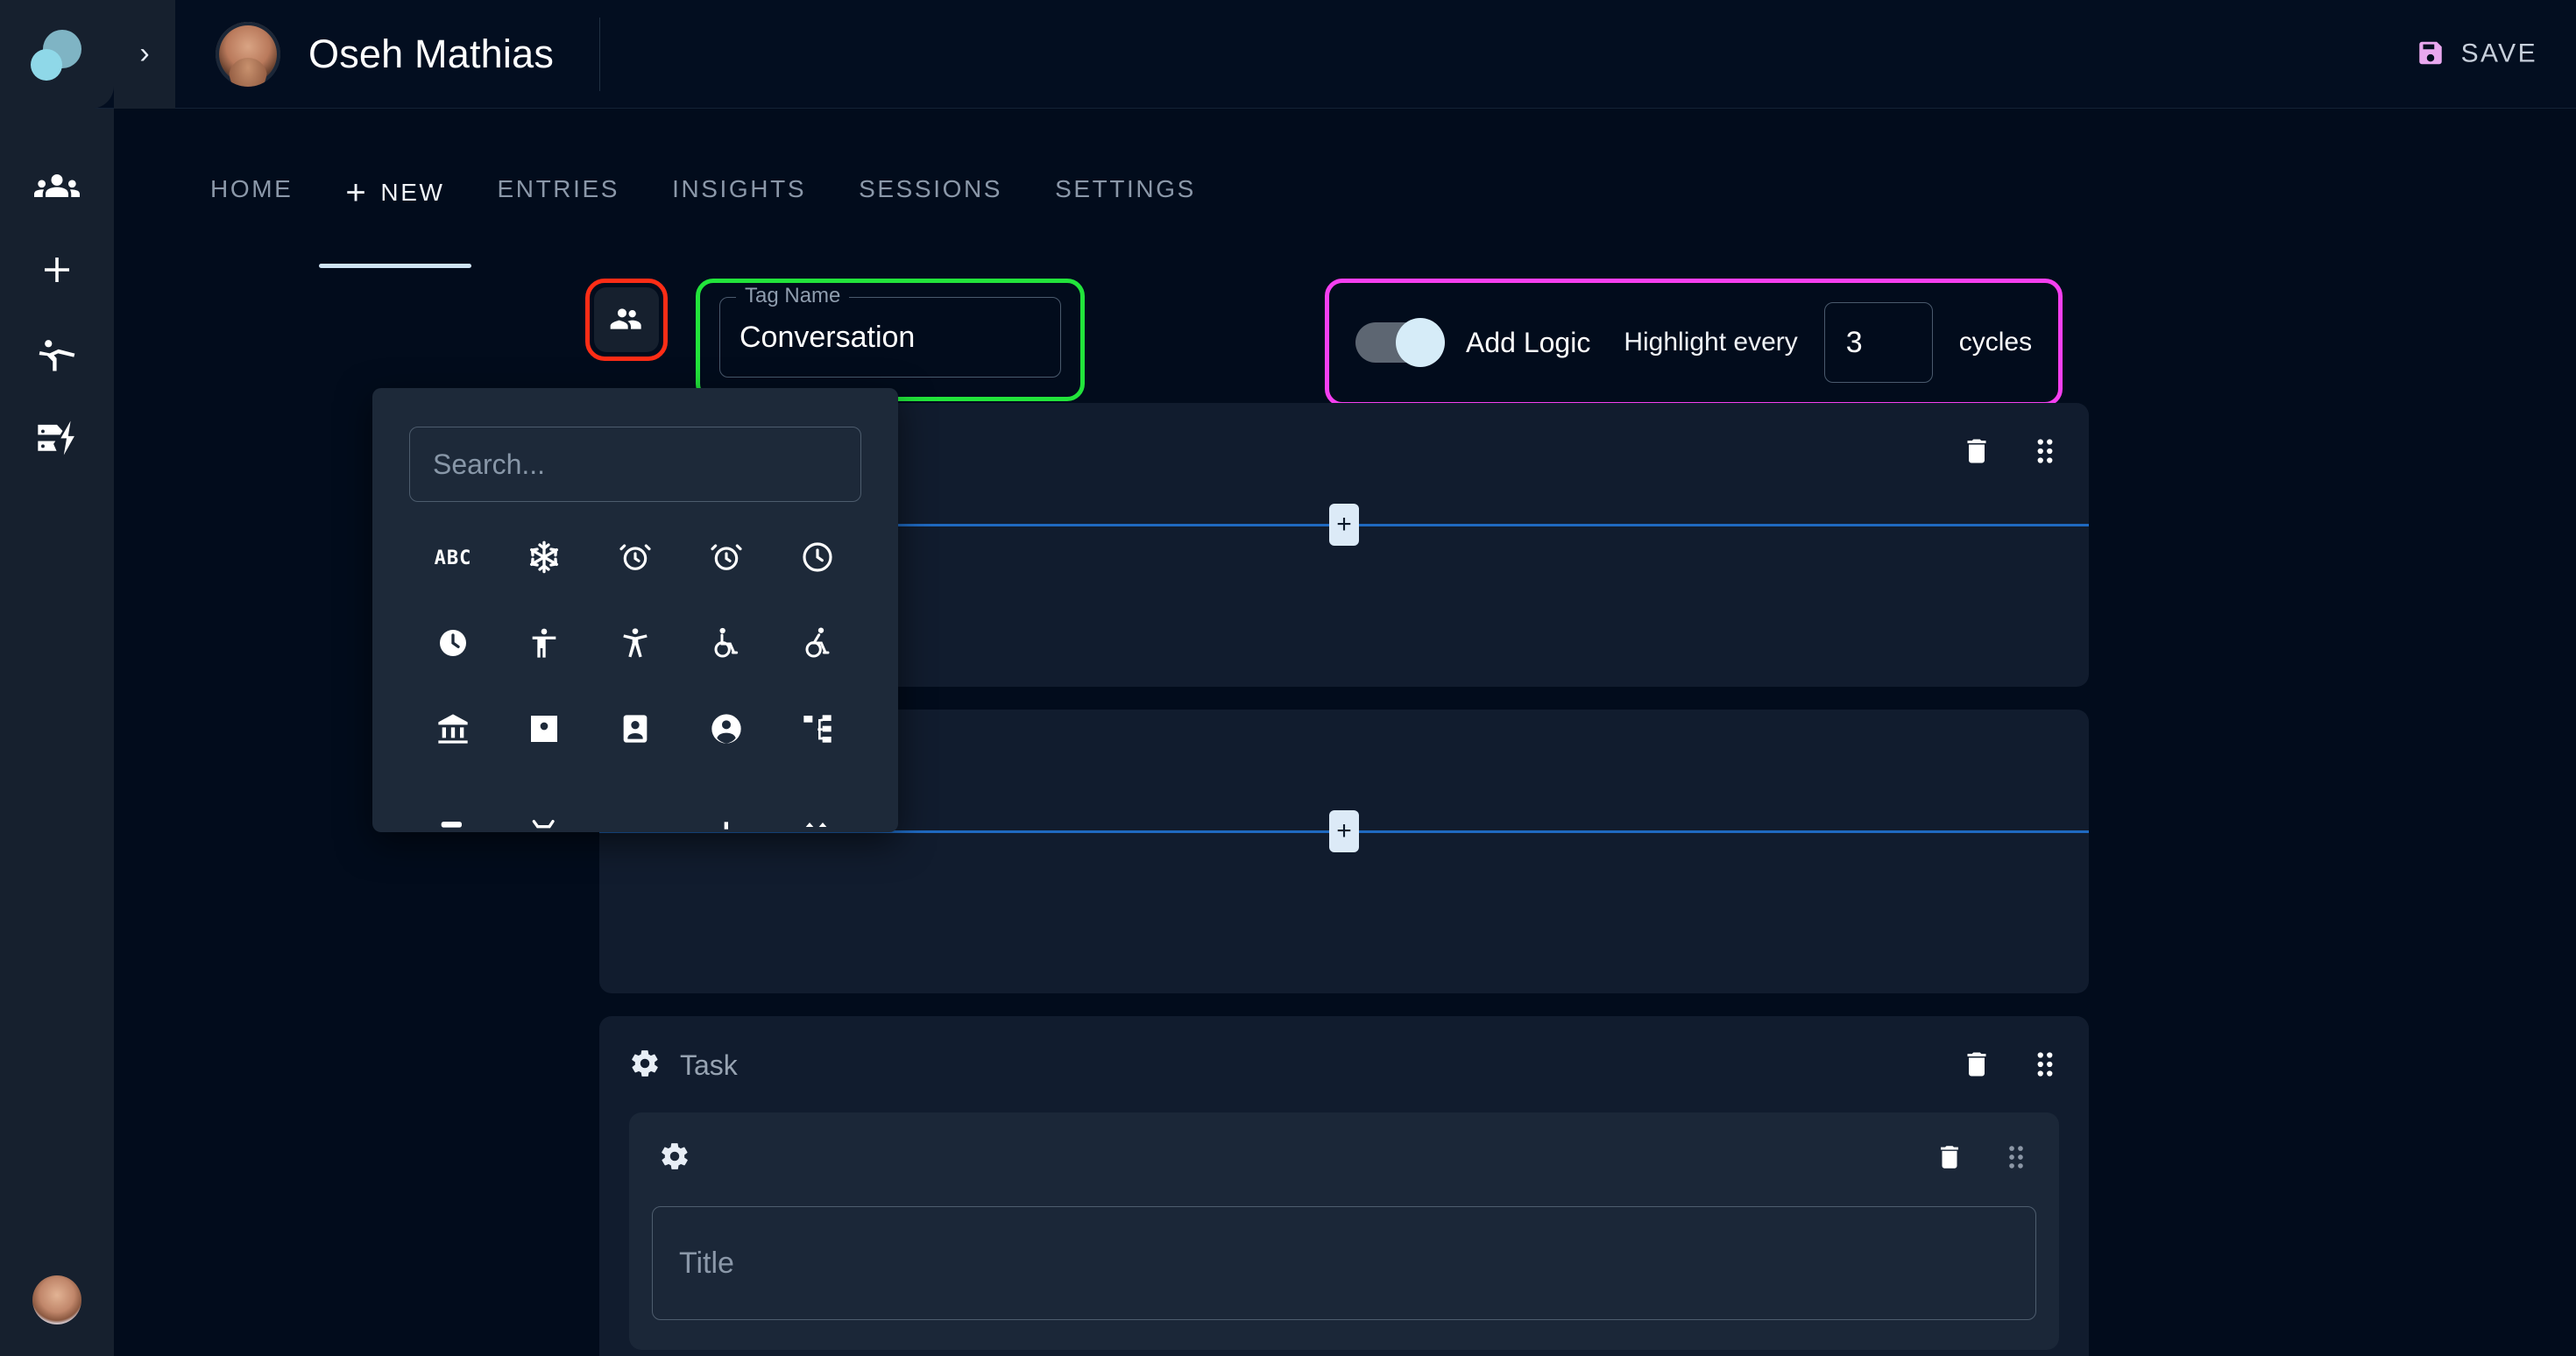  I want to click on avatar, so click(248, 54).